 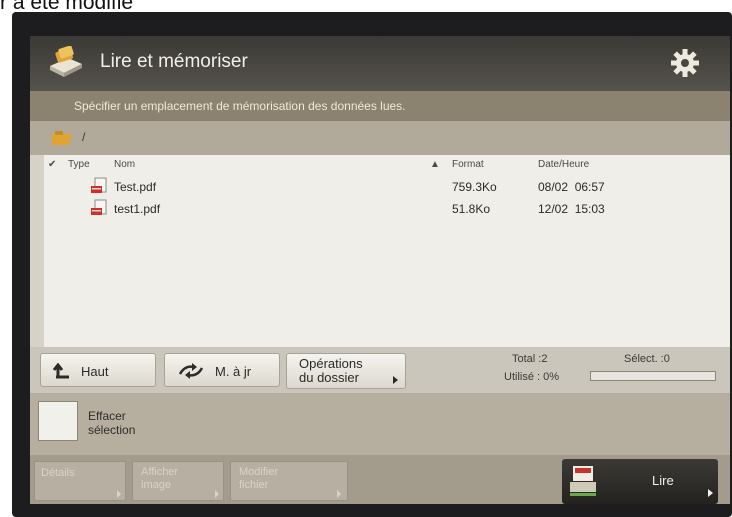 What do you see at coordinates (61, 371) in the screenshot?
I see `up-arrow-icon` at bounding box center [61, 371].